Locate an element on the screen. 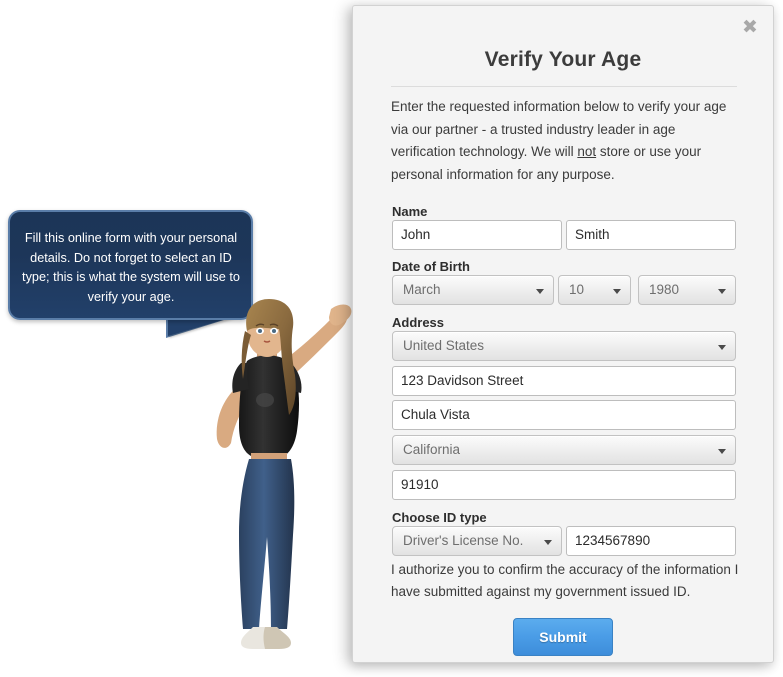 The height and width of the screenshot is (677, 783). country-select: United States is located at coordinates (564, 346).